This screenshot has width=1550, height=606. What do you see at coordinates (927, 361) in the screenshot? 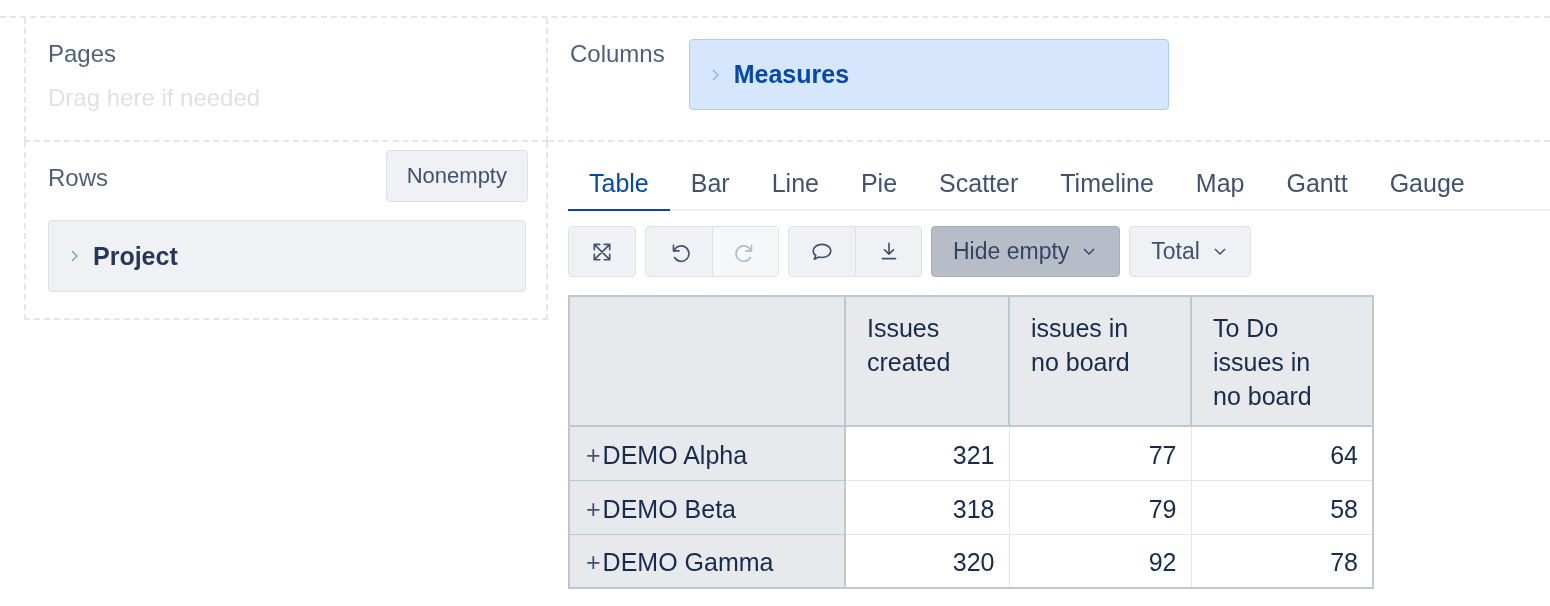
I see `column-header: Issues created` at bounding box center [927, 361].